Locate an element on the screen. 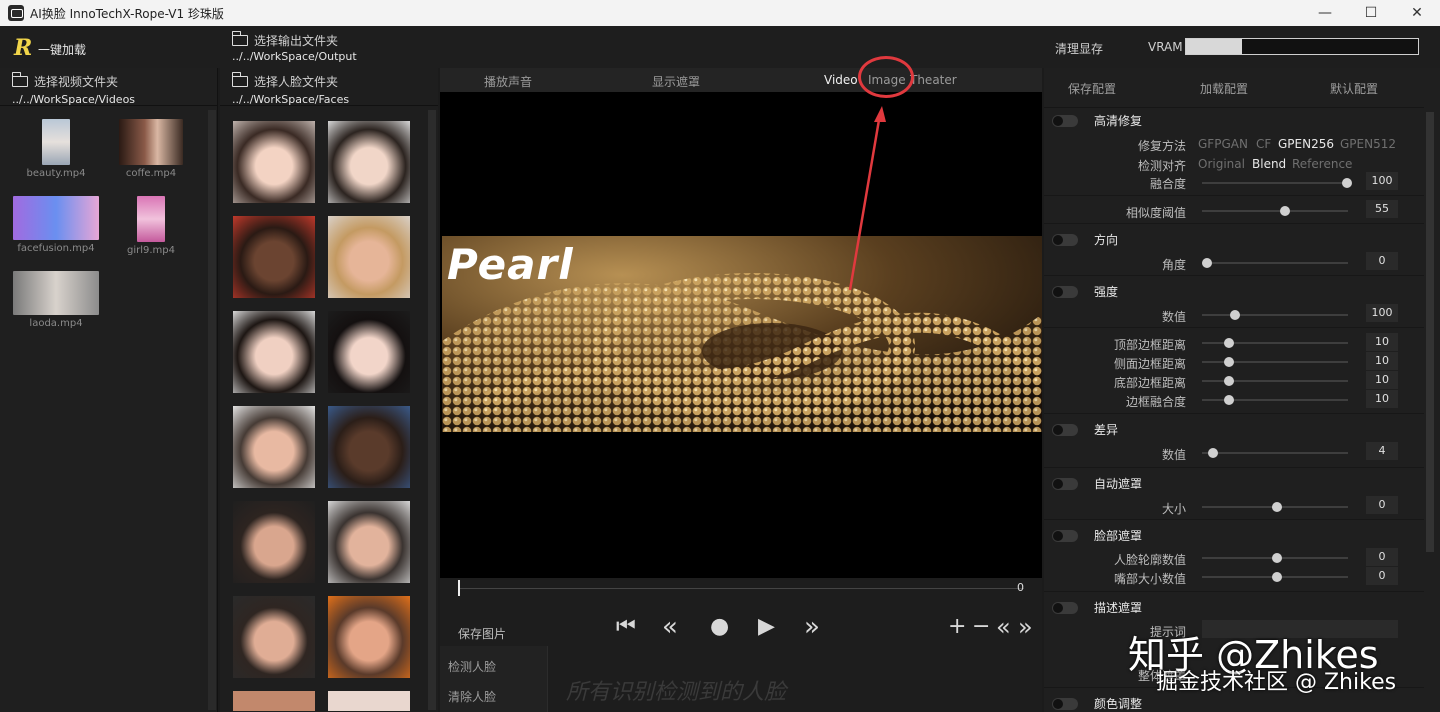 The image size is (1440, 712). diff-toggle is located at coordinates (1065, 430).